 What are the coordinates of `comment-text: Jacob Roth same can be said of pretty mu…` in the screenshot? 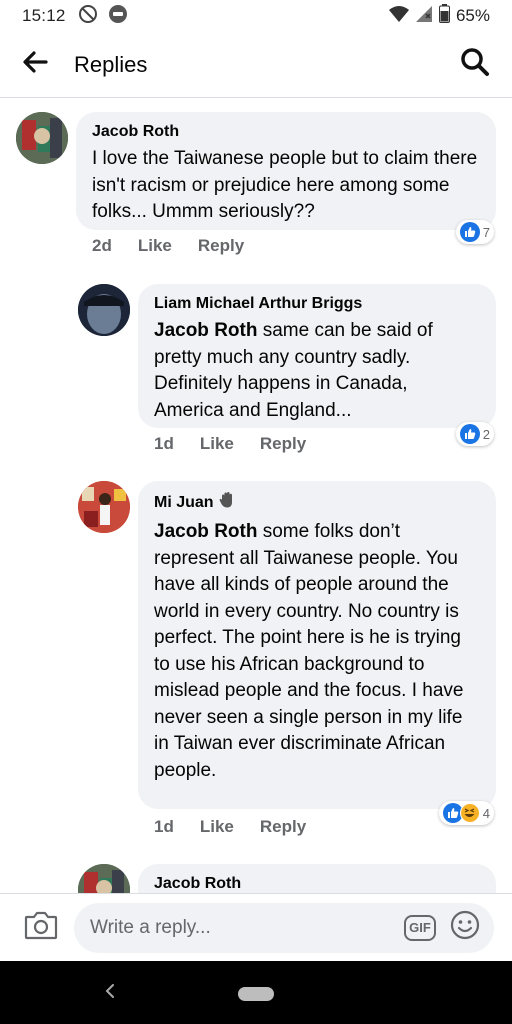 It's located at (317, 371).